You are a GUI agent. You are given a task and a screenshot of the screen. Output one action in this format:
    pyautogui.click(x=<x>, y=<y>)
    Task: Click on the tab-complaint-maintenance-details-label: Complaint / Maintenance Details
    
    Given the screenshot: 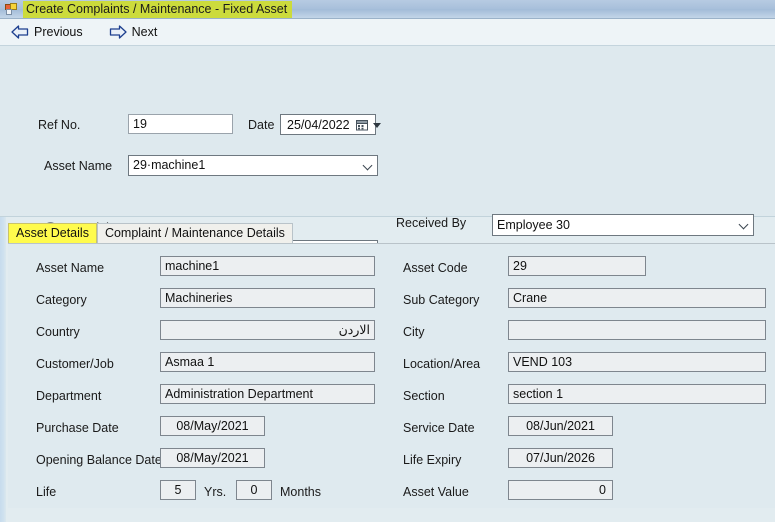 What is the action you would take?
    pyautogui.click(x=194, y=233)
    